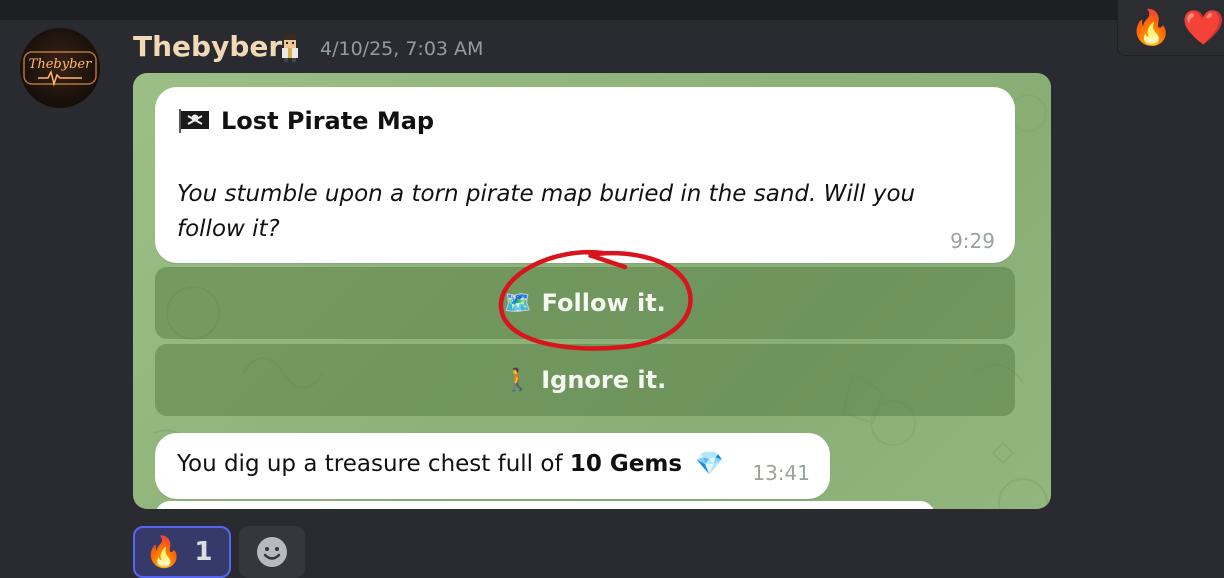 Image resolution: width=1224 pixels, height=578 pixels. What do you see at coordinates (545, 505) in the screenshot?
I see `next-message-bubble` at bounding box center [545, 505].